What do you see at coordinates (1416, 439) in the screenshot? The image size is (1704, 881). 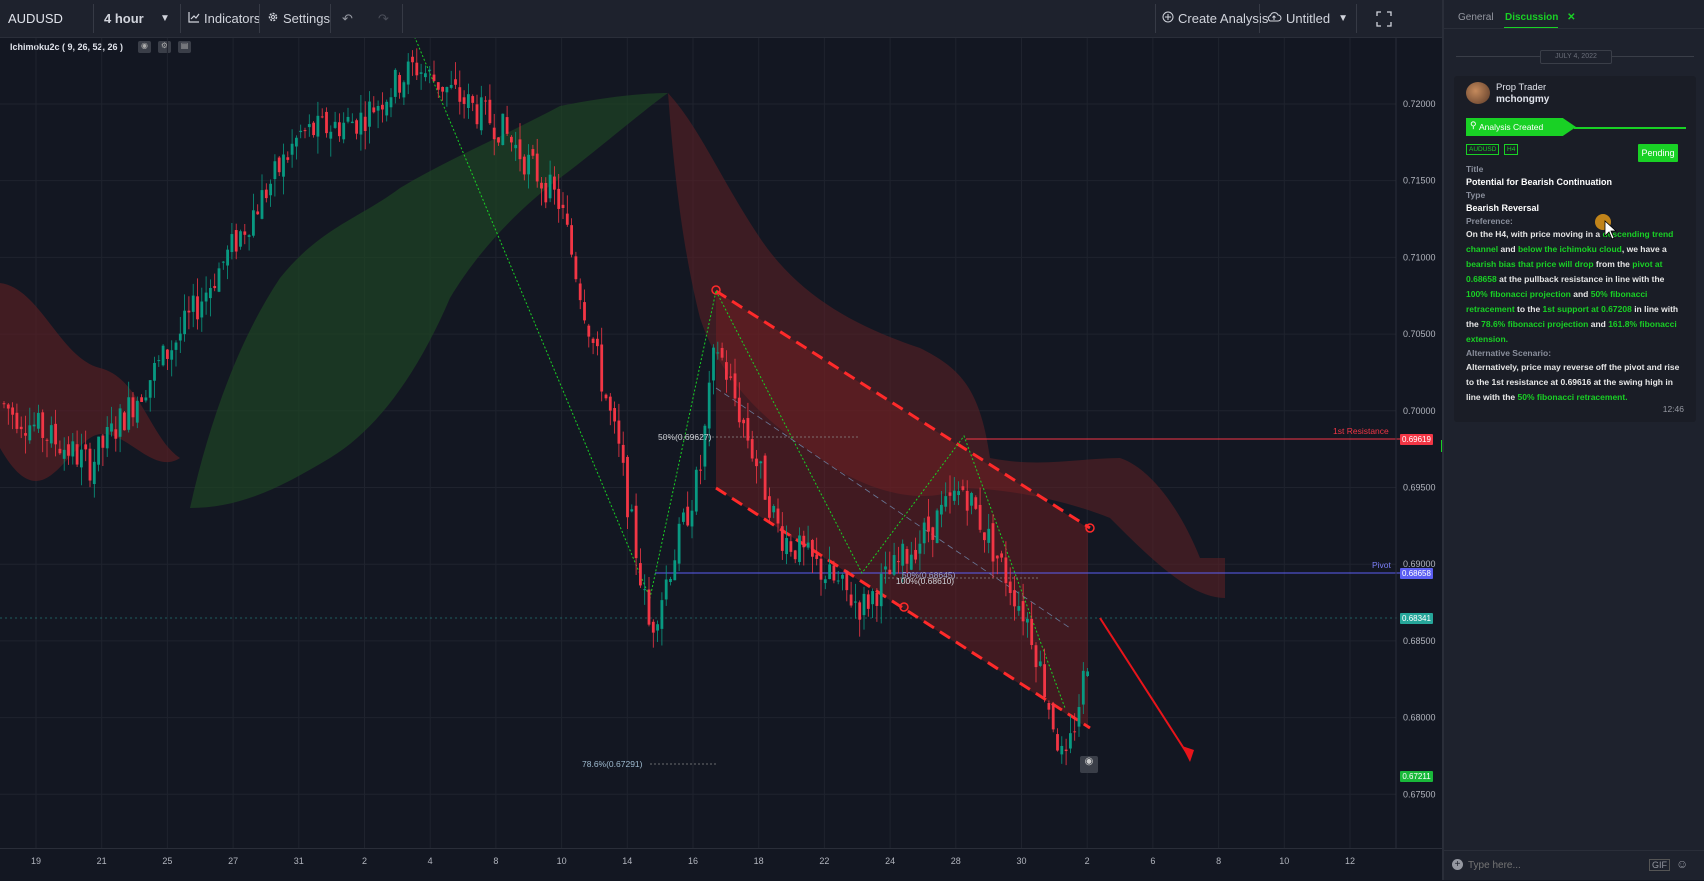 I see `resistance-price-tag: 0.69619` at bounding box center [1416, 439].